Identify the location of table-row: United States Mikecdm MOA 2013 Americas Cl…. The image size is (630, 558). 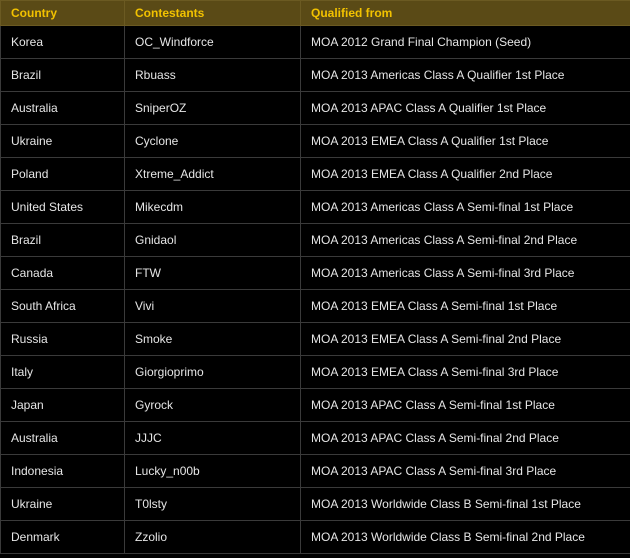
(315, 207).